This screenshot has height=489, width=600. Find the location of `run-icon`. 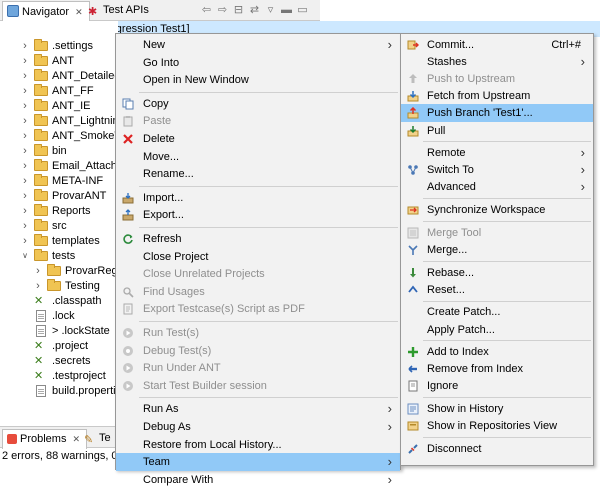

run-icon is located at coordinates (128, 333).